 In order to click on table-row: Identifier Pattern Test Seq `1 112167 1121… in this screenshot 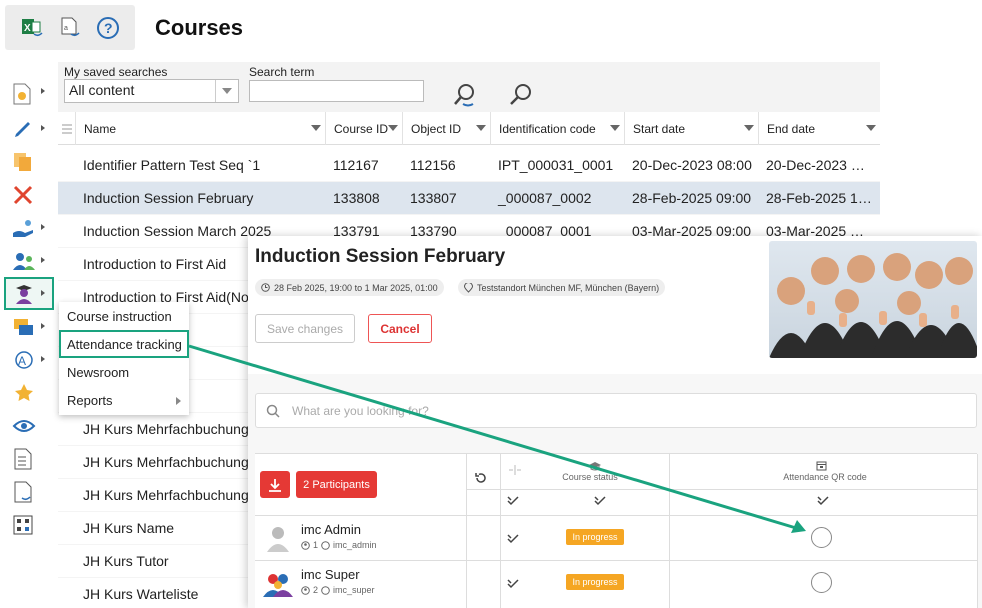, I will do `click(469, 165)`.